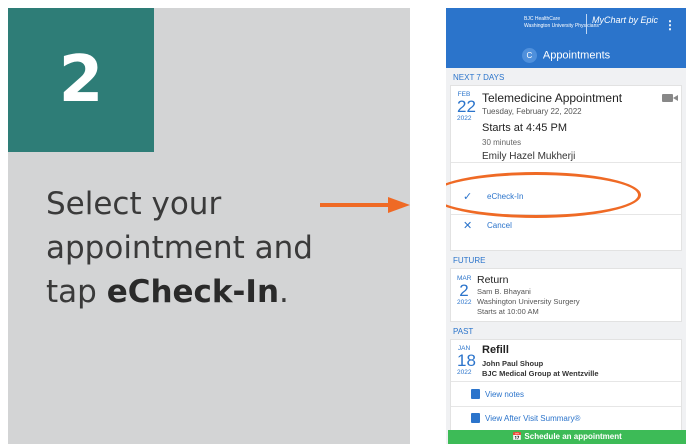 This screenshot has width=691, height=444. I want to click on appt-title: Refill, so click(495, 350).